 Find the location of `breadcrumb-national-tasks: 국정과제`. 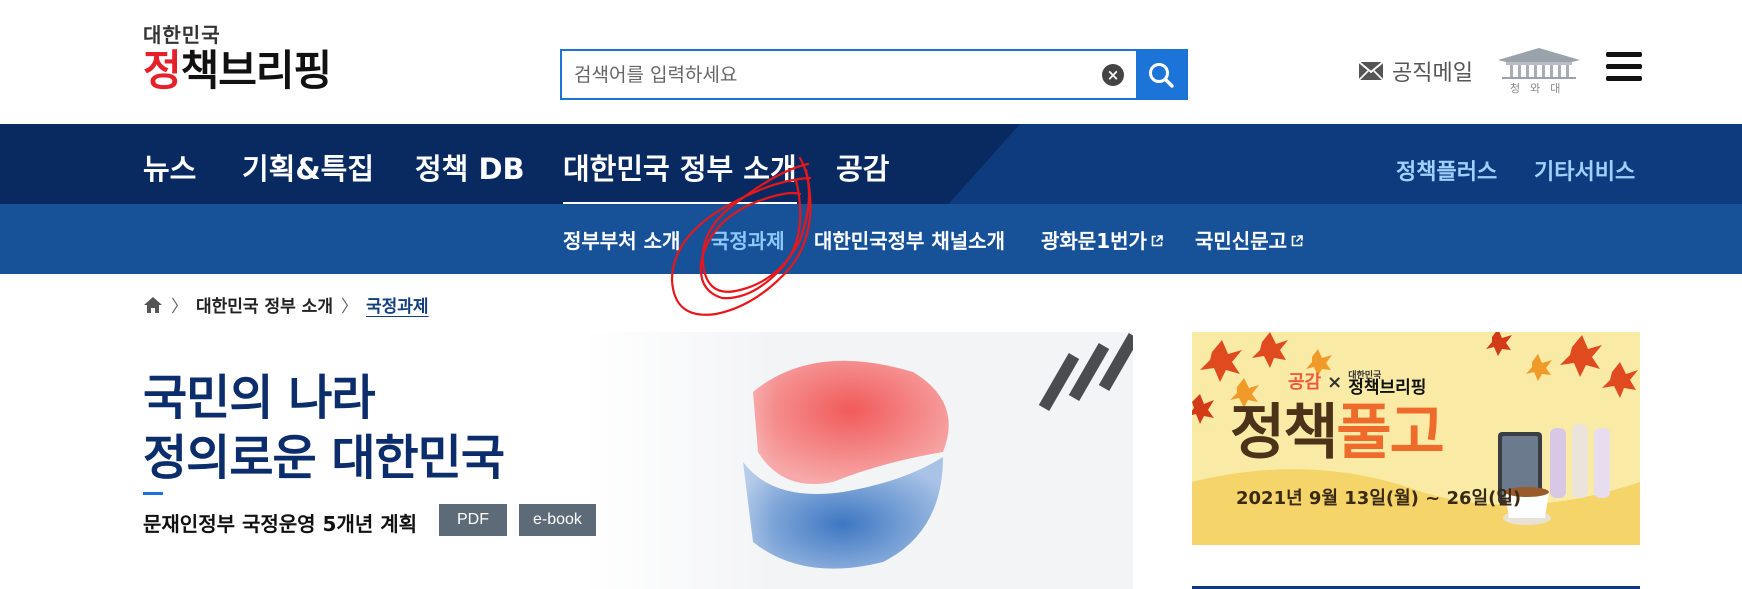

breadcrumb-national-tasks: 국정과제 is located at coordinates (397, 304).